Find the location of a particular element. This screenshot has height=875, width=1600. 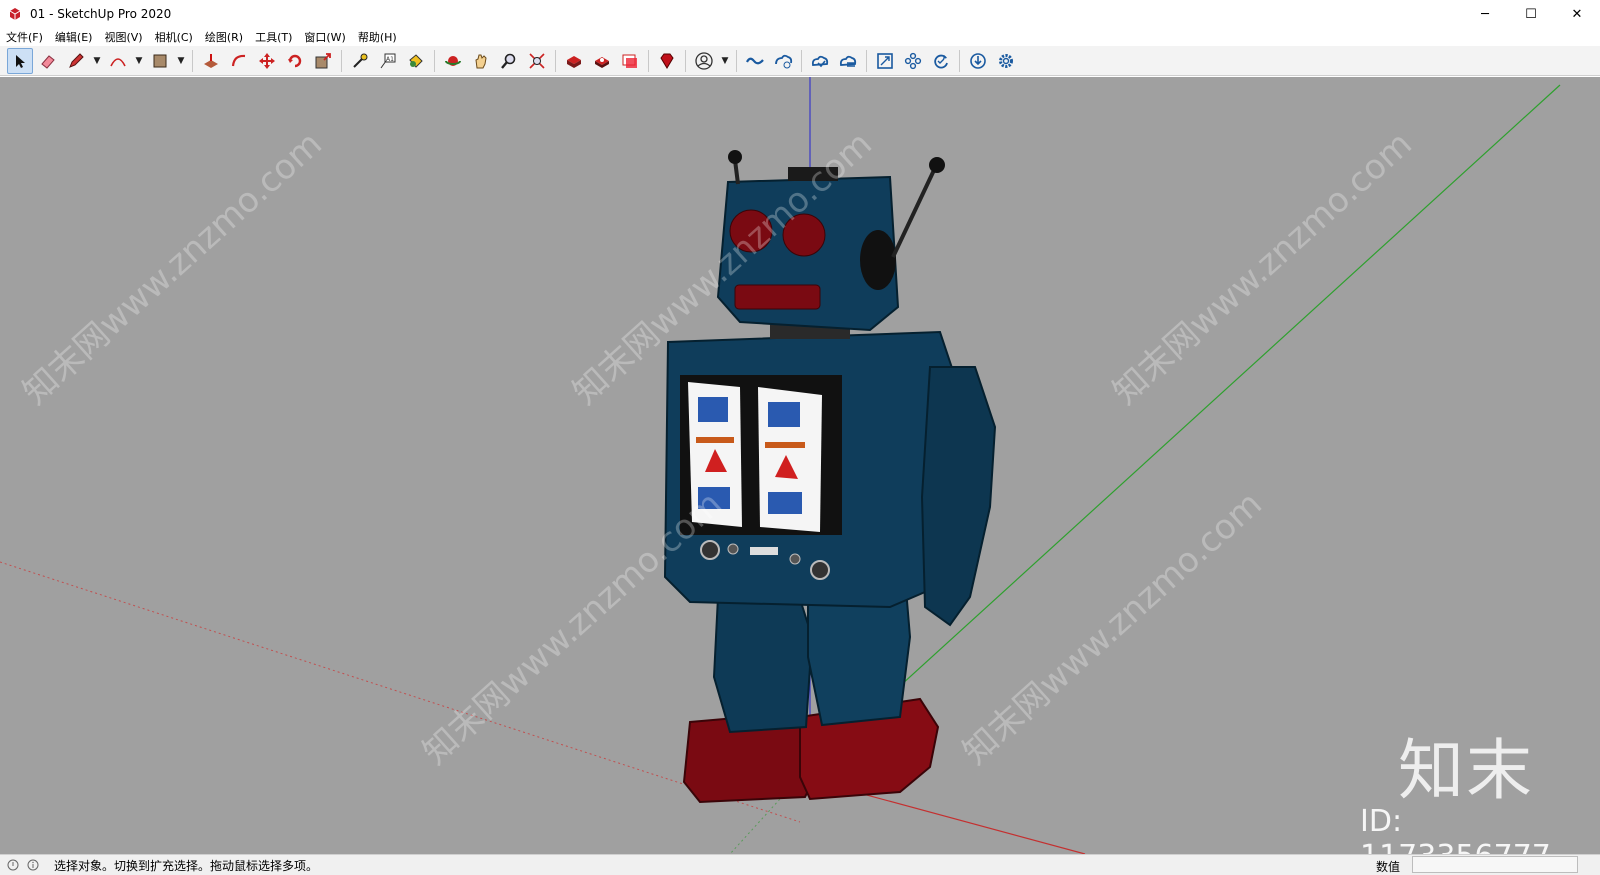

window-icon is located at coordinates (885, 60).